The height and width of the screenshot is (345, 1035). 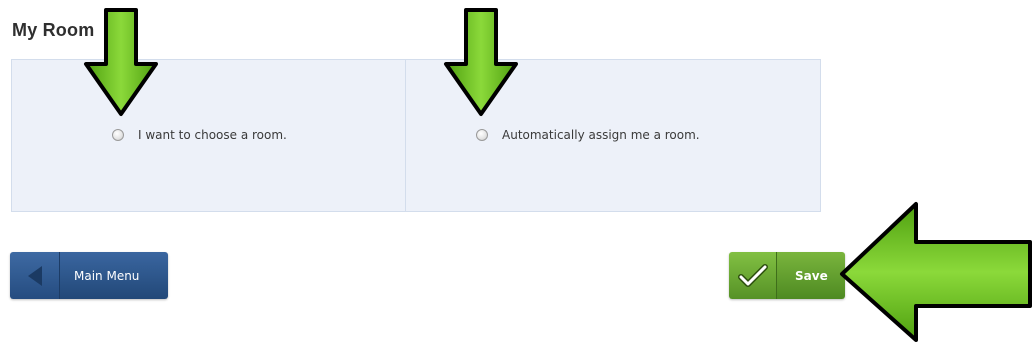 I want to click on save-button: Save, so click(x=787, y=275).